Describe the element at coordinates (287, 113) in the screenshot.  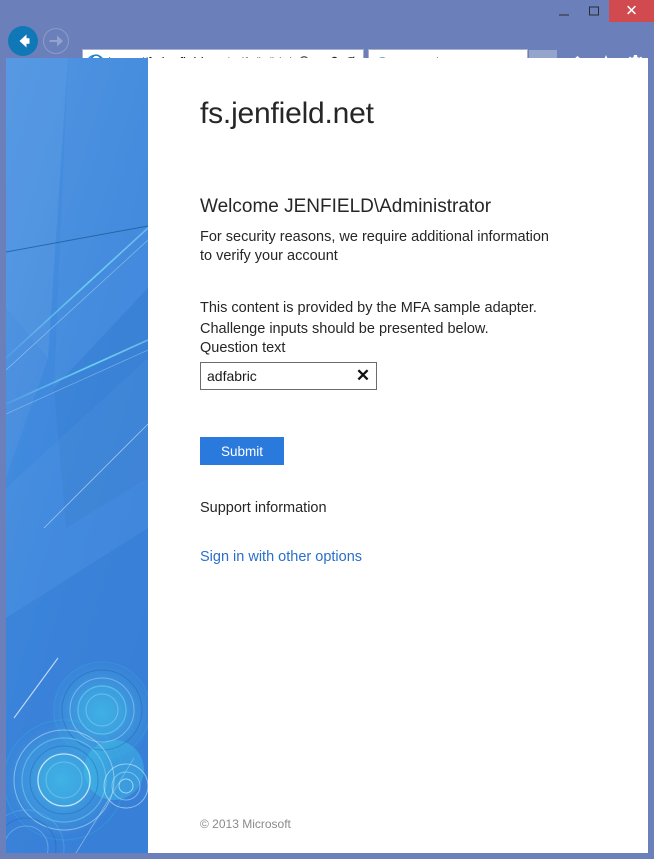
I see `page-title: fs.jenfield.net` at that location.